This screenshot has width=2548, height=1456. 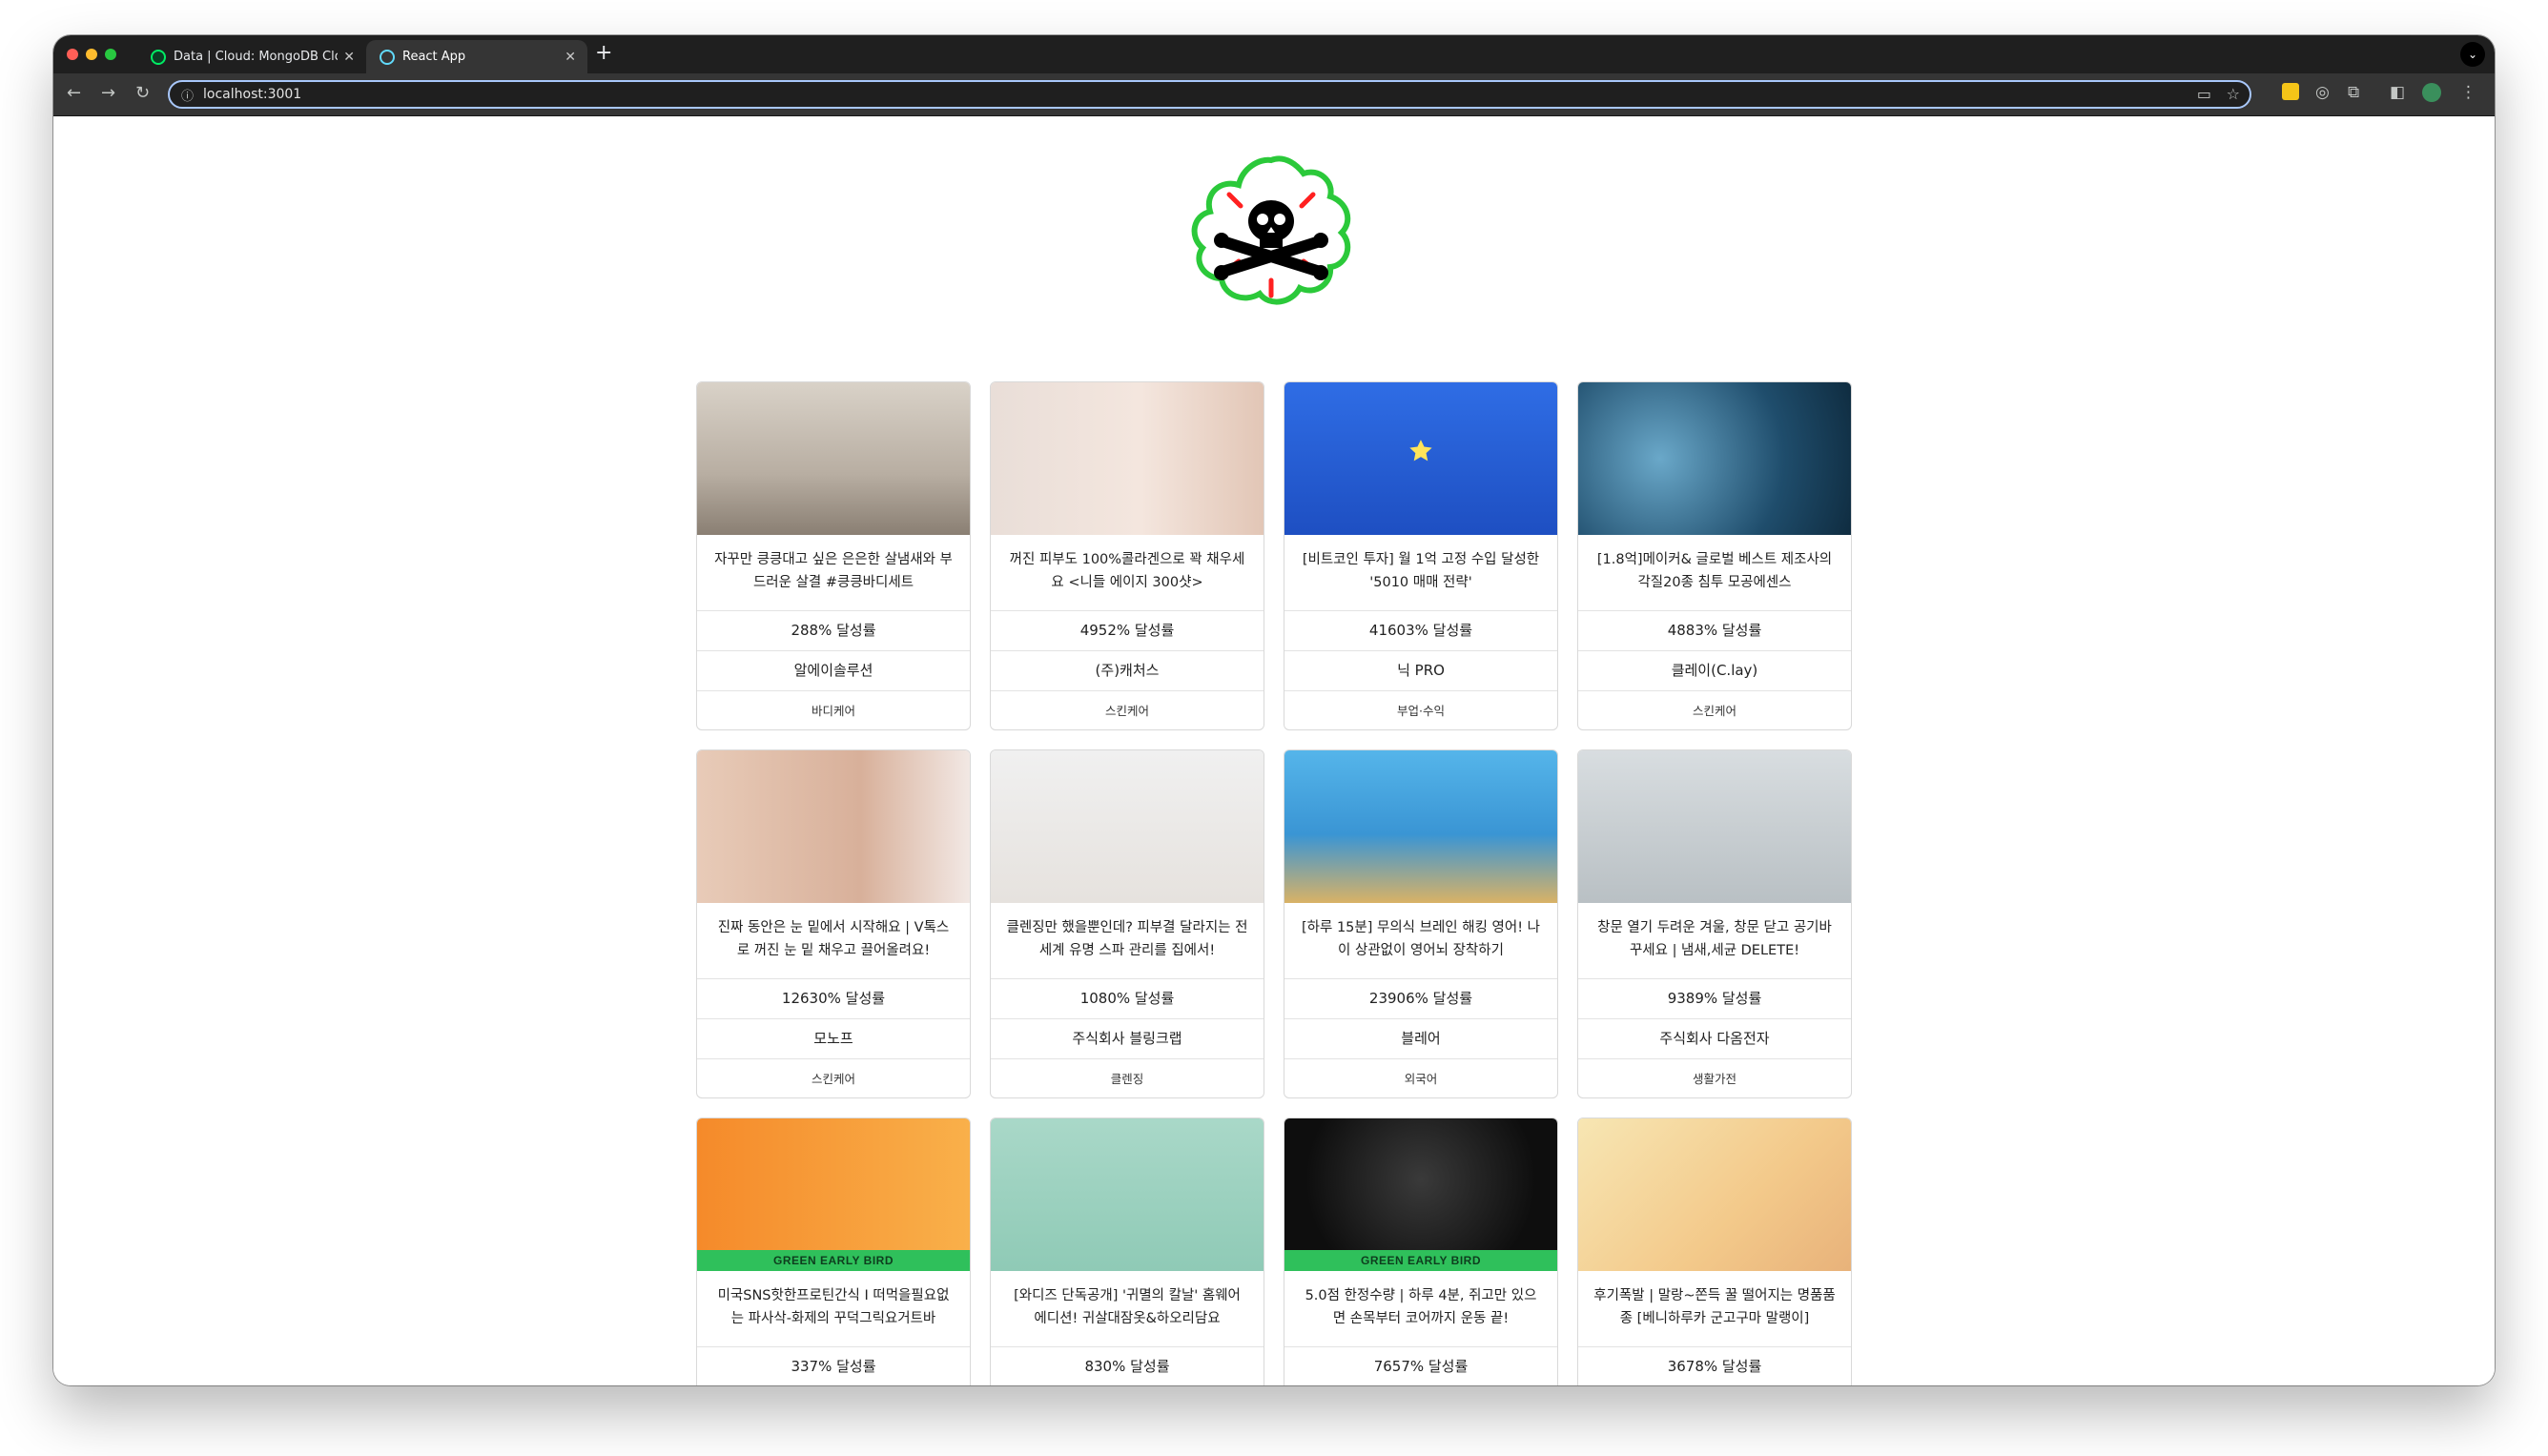 I want to click on company-name: 모노프, so click(x=833, y=1039).